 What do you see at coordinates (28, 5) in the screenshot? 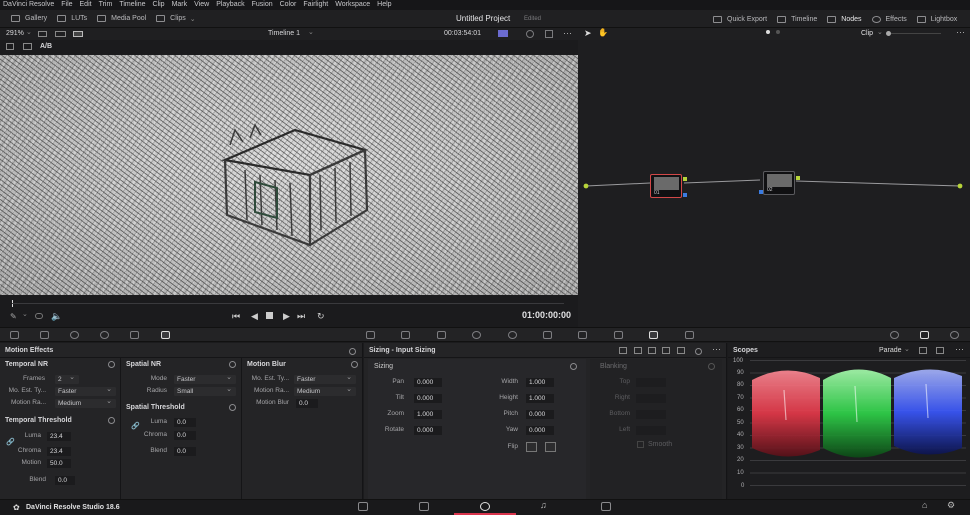
I see `menu-app: DaVinci Resolve` at bounding box center [28, 5].